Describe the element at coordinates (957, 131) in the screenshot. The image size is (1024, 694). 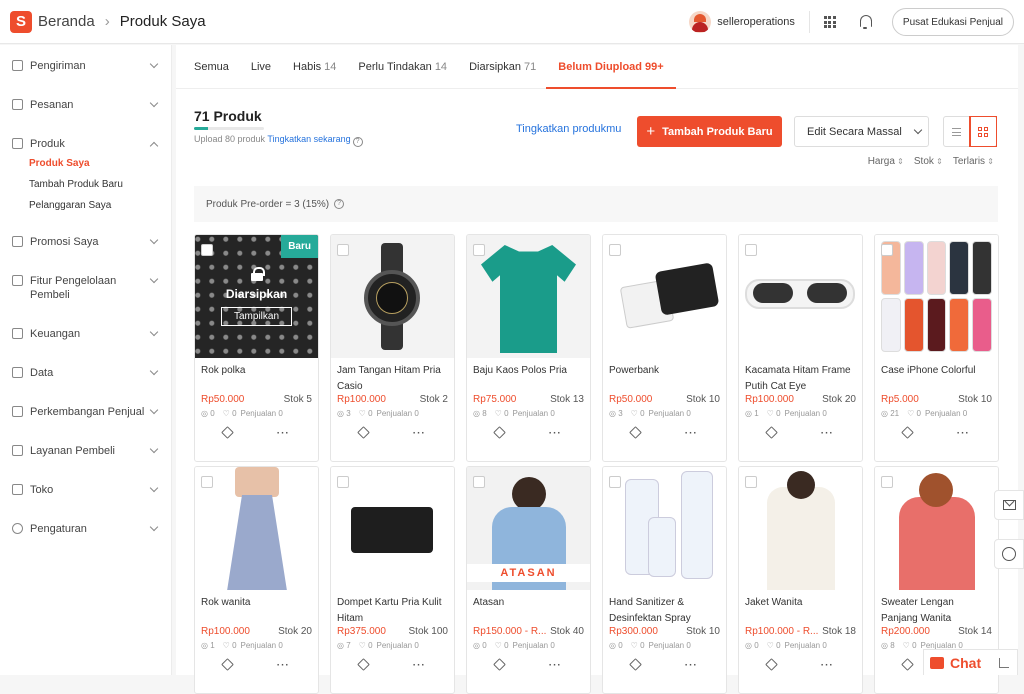
I see `list-view-button` at that location.